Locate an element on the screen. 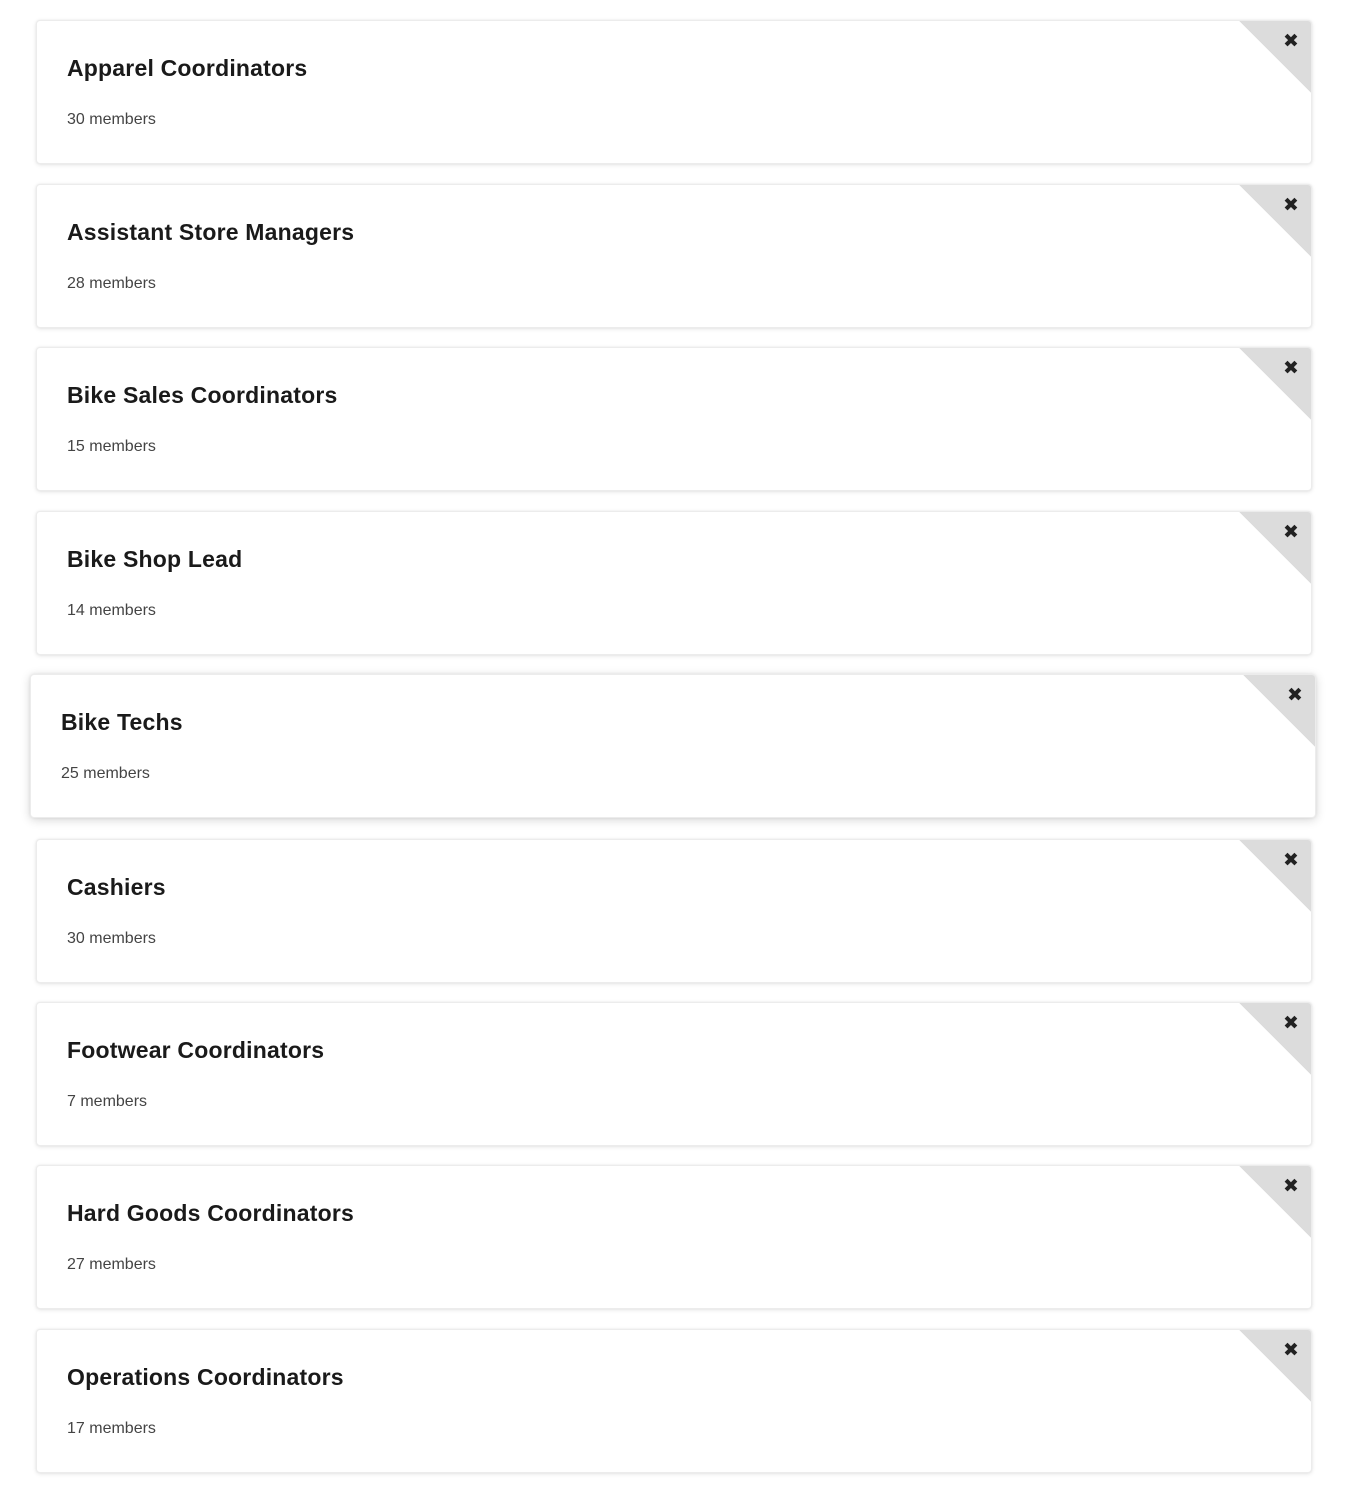 The width and height of the screenshot is (1354, 1492). group-card-apparel-coordinators: Apparel Coordinators 30 members ✖ is located at coordinates (674, 92).